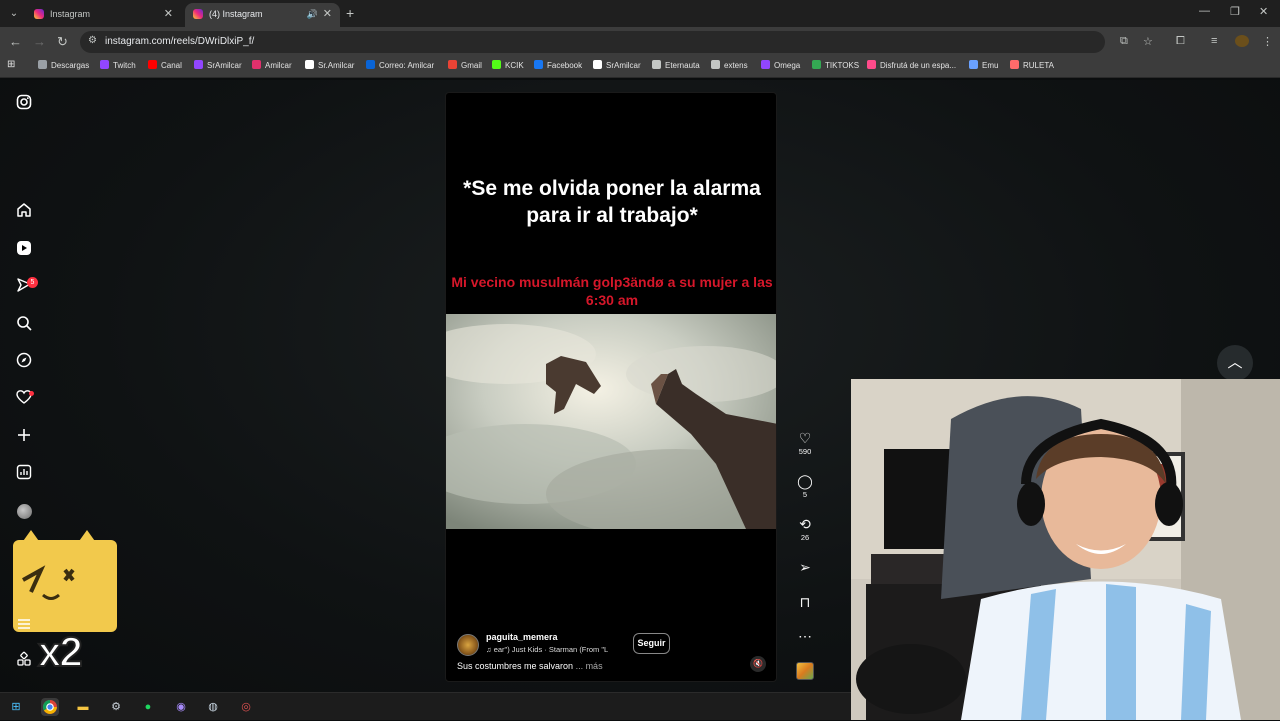 The height and width of the screenshot is (721, 1280). I want to click on bookmark-label: RULETA, so click(1038, 65).